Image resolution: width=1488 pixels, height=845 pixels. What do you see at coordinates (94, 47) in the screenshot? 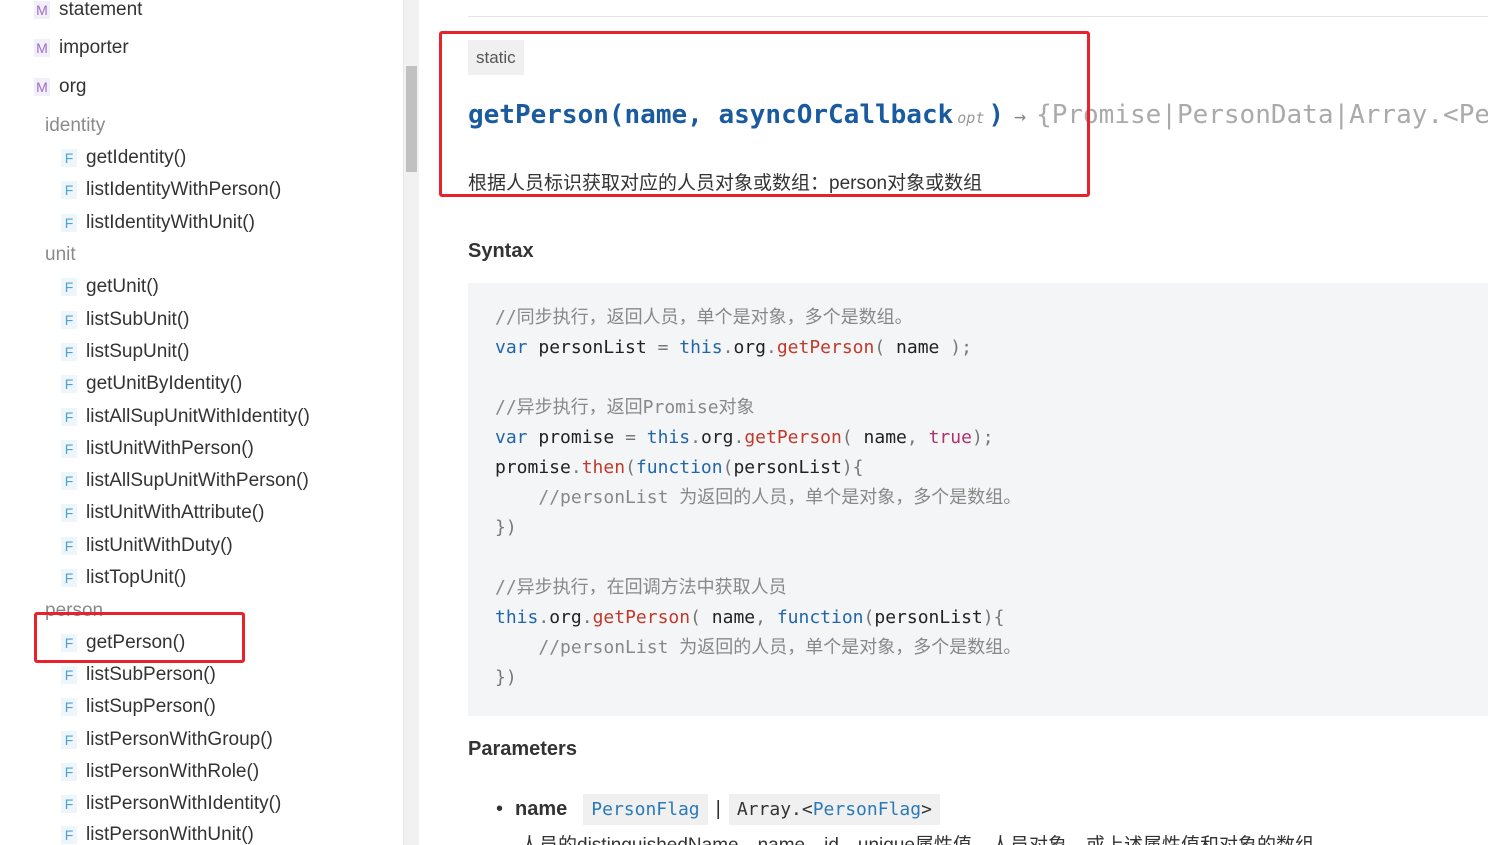
I see `sidebar-item-label: importer` at bounding box center [94, 47].